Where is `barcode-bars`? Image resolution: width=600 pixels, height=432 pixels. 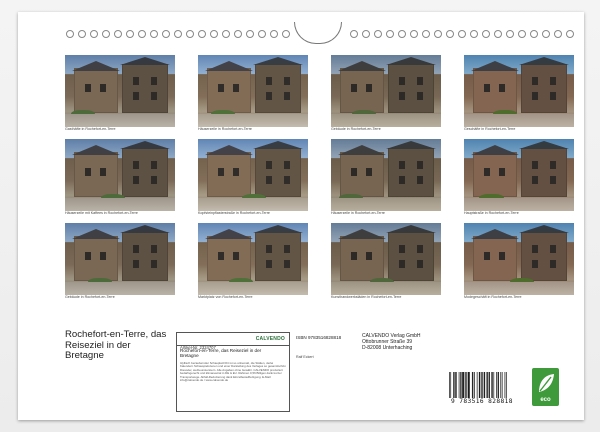 barcode-bars is located at coordinates (478, 385).